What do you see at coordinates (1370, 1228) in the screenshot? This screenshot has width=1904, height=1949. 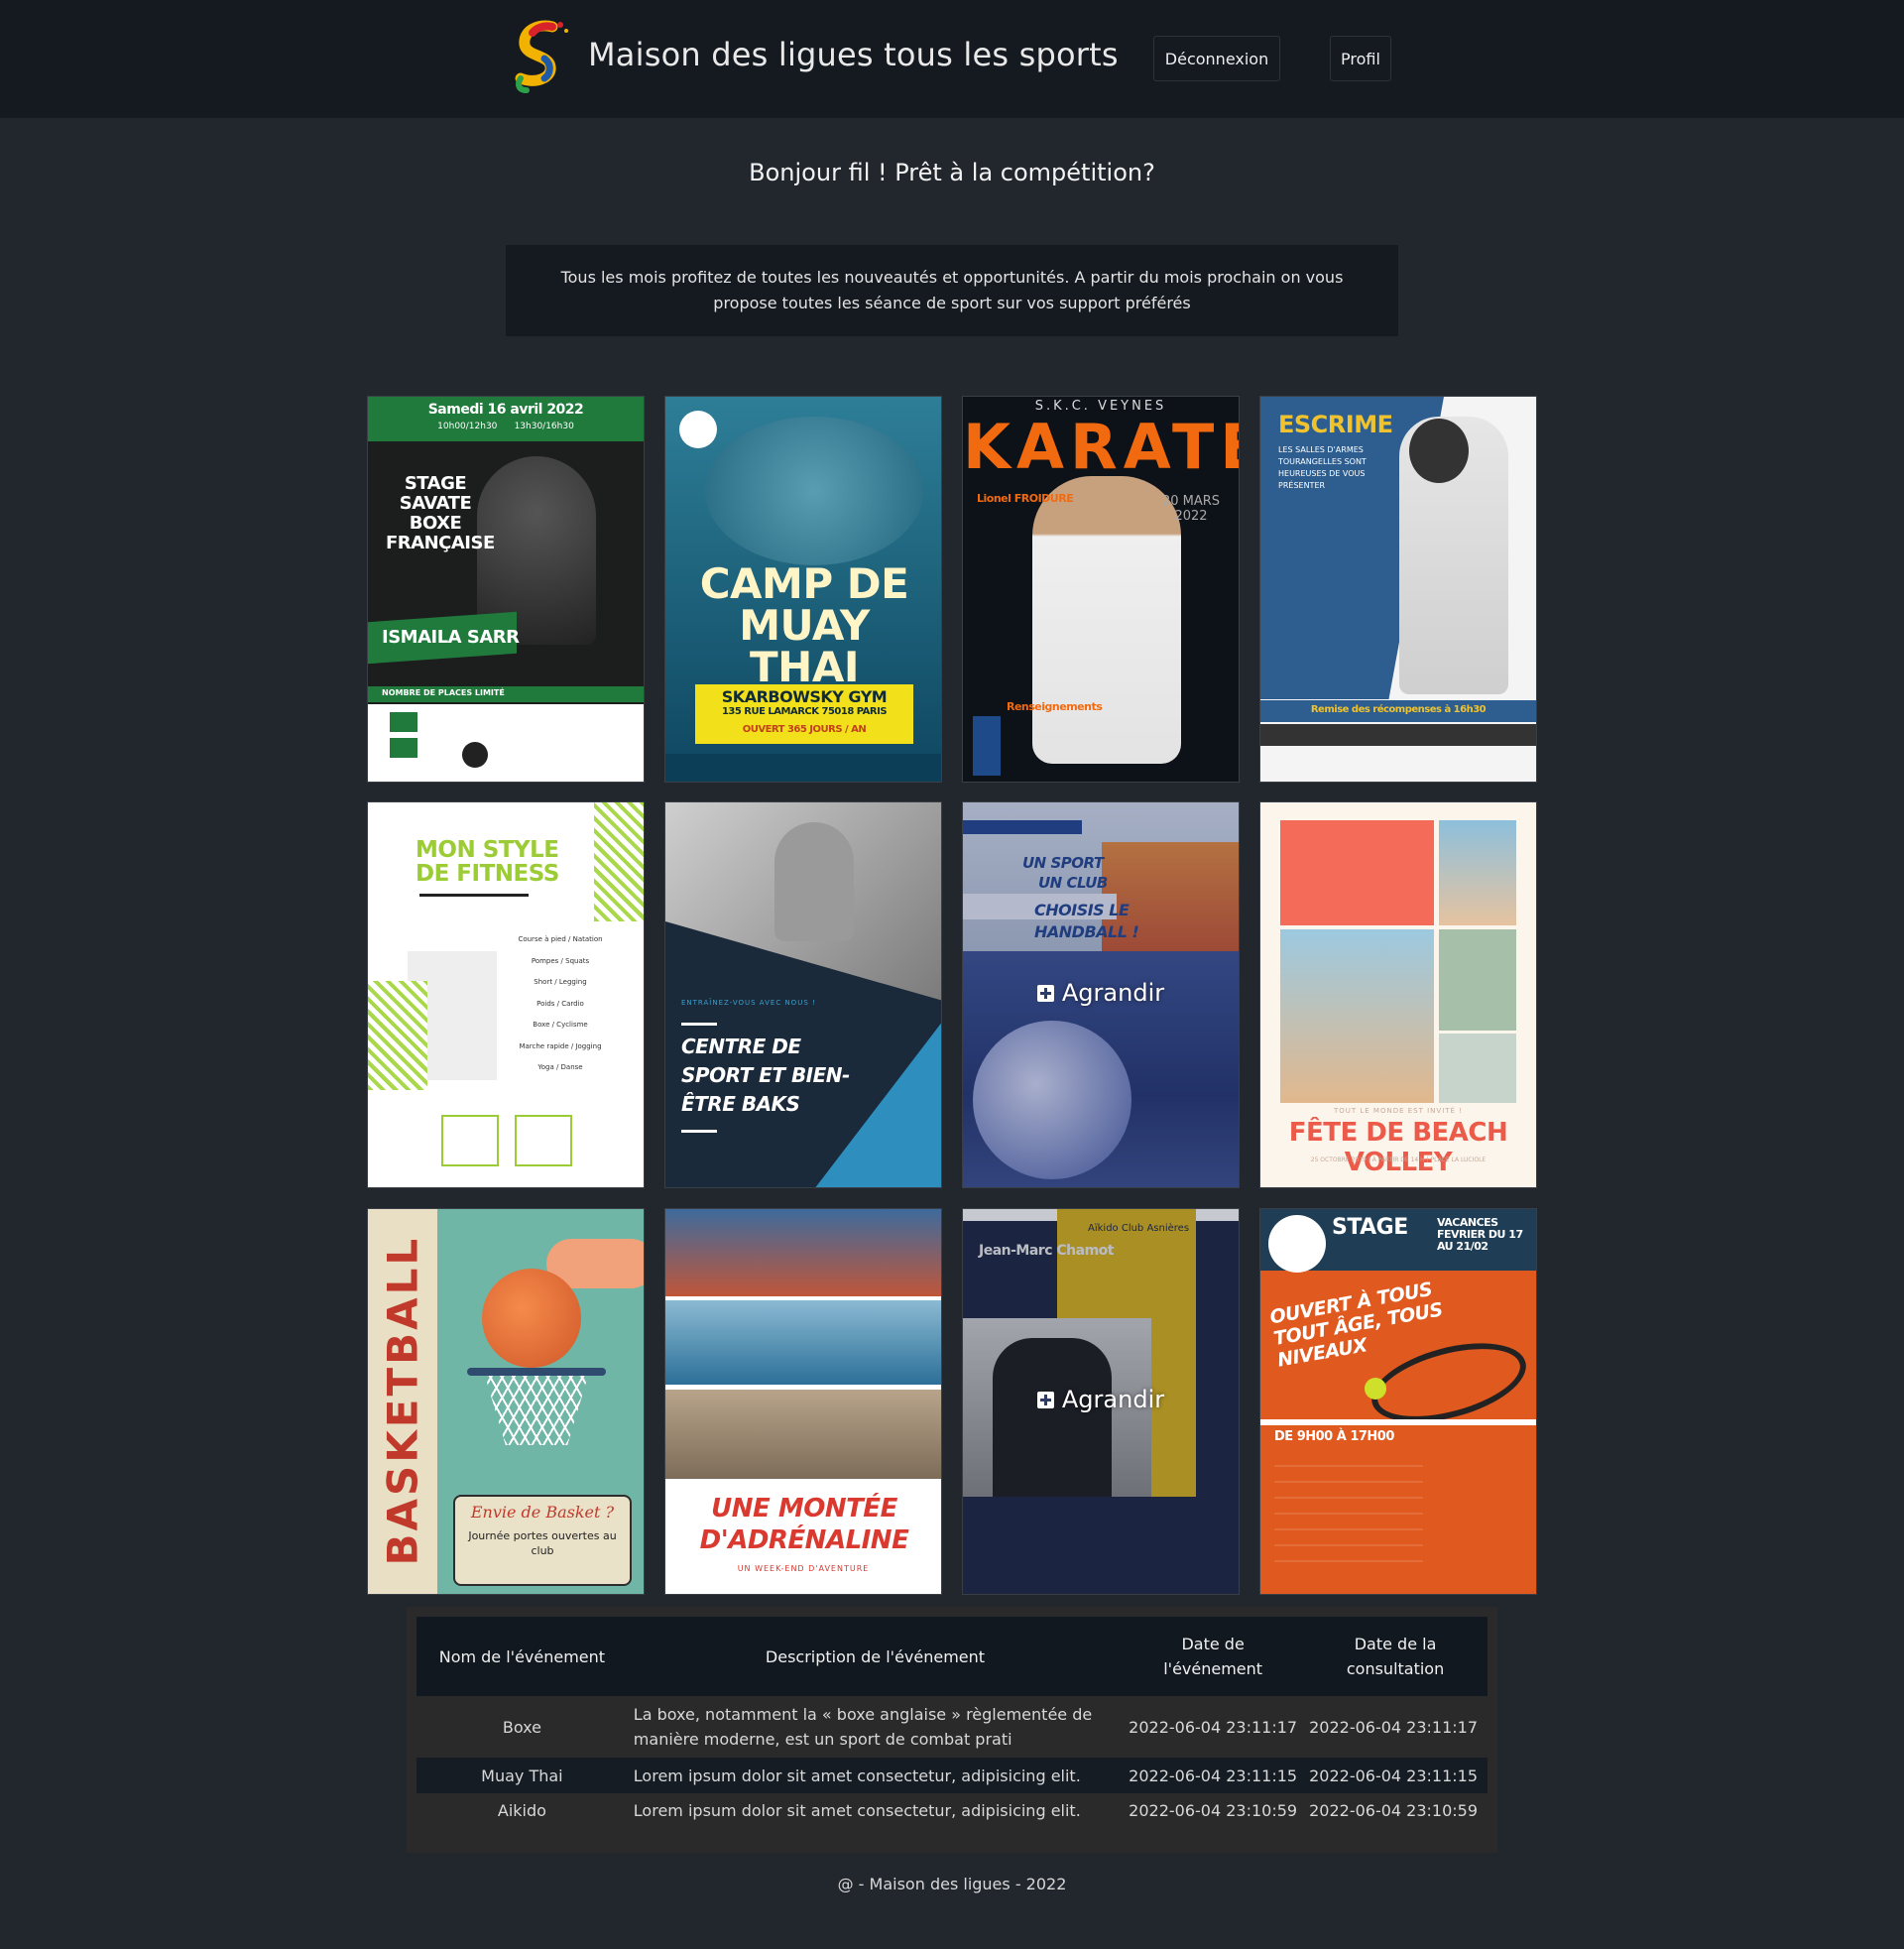 I see `poster-tennis-heading: STAGE` at bounding box center [1370, 1228].